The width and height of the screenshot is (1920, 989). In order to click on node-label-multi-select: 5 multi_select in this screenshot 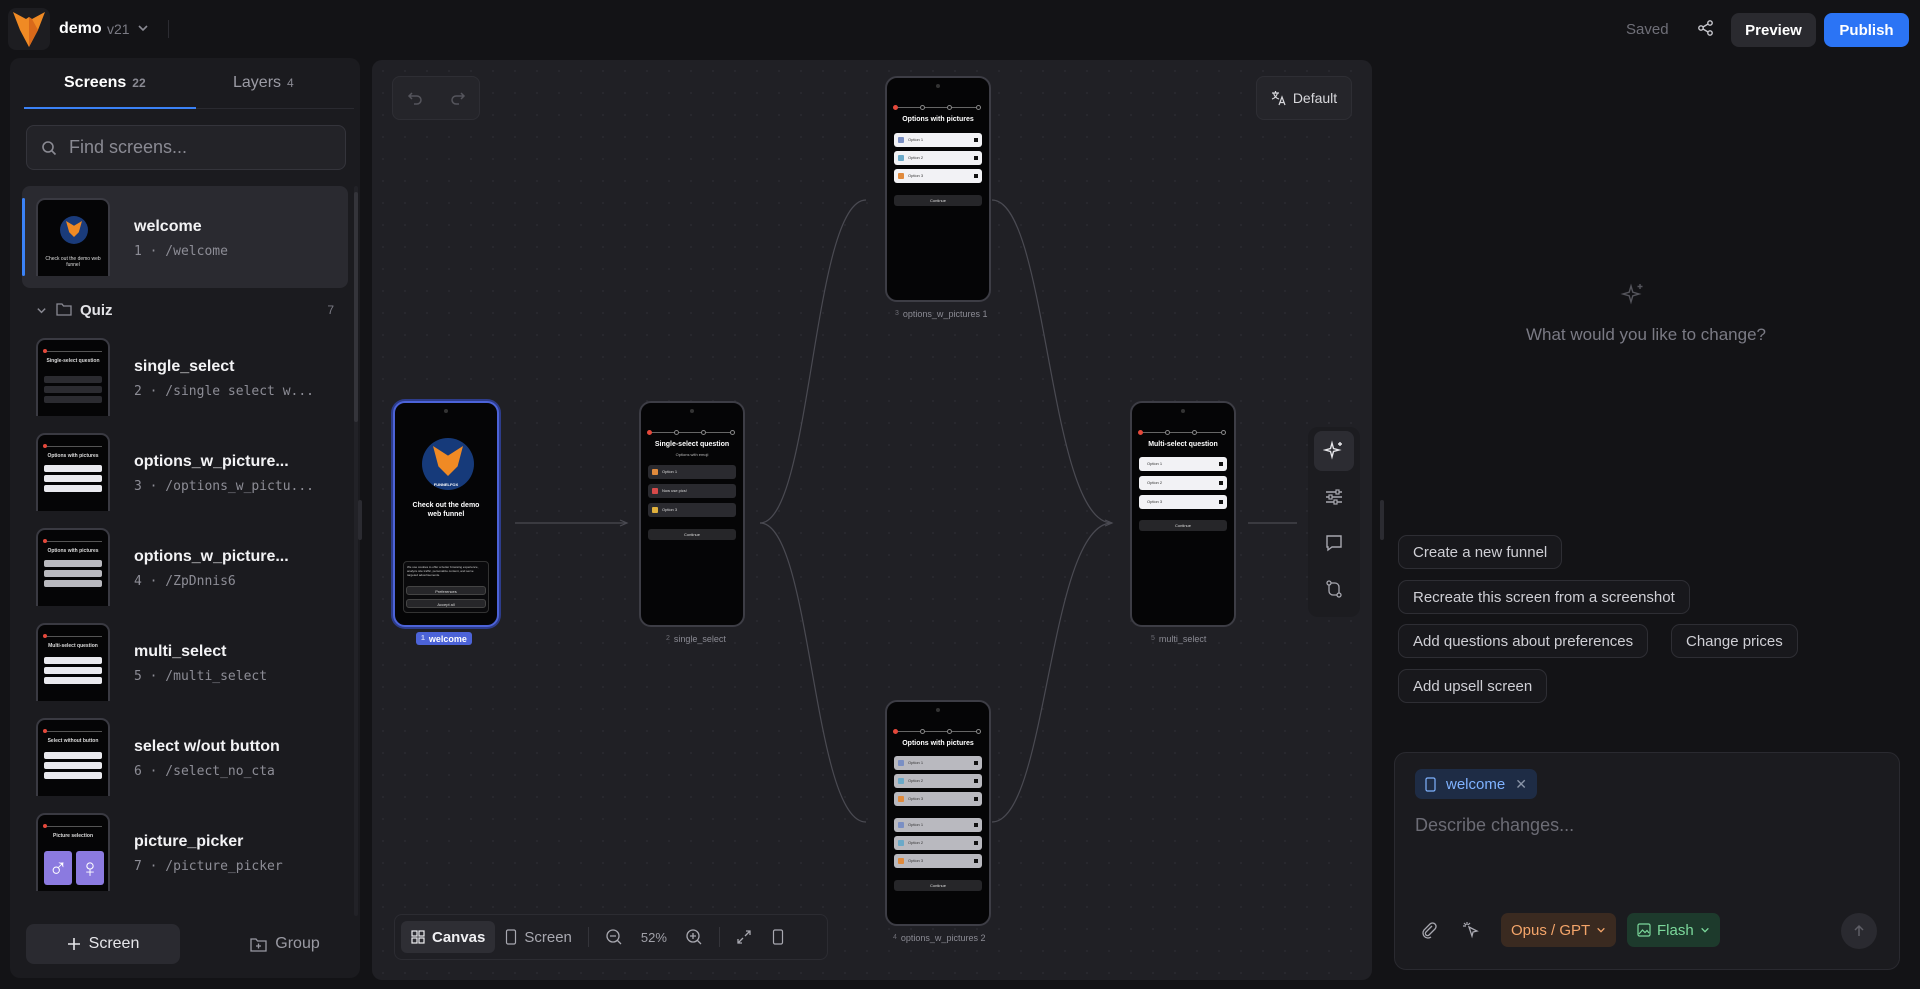, I will do `click(1178, 638)`.